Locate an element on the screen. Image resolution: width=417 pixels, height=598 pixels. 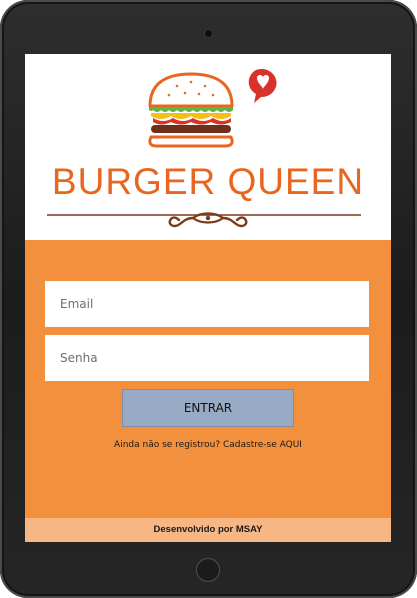
register-link: Ainda não se registrou? Cadastre-se AQUI is located at coordinates (208, 445).